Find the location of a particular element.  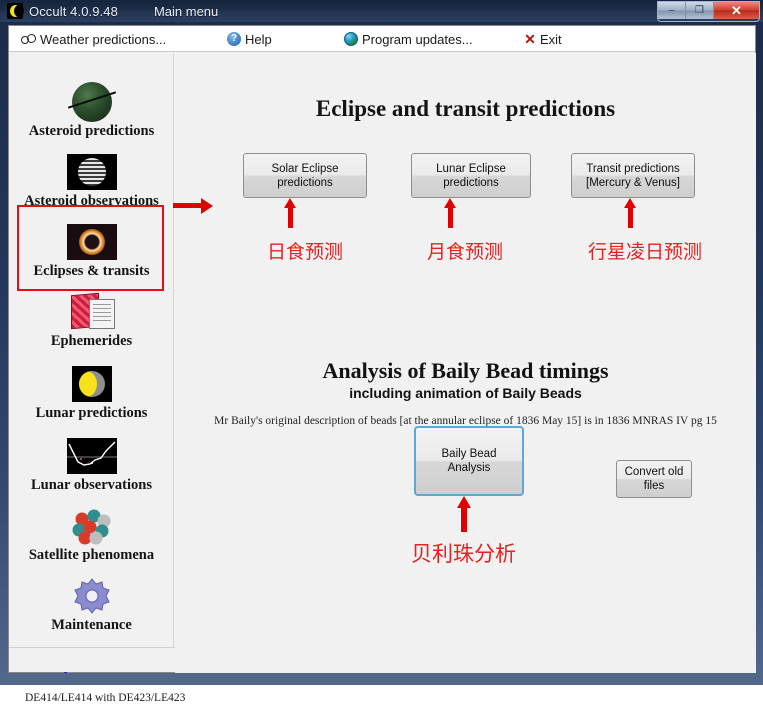

minimize-icon: – is located at coordinates (671, 10).